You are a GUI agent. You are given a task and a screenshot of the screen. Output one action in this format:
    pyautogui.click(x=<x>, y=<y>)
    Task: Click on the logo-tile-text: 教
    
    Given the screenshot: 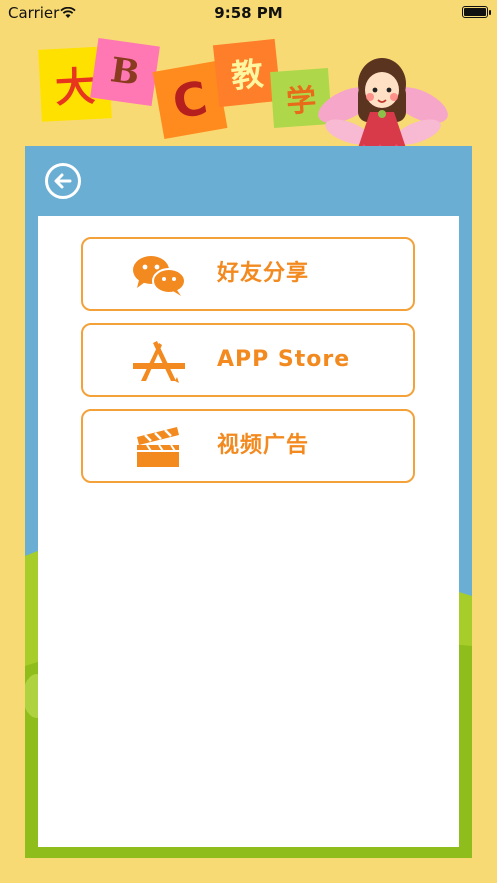 What is the action you would take?
    pyautogui.click(x=247, y=75)
    